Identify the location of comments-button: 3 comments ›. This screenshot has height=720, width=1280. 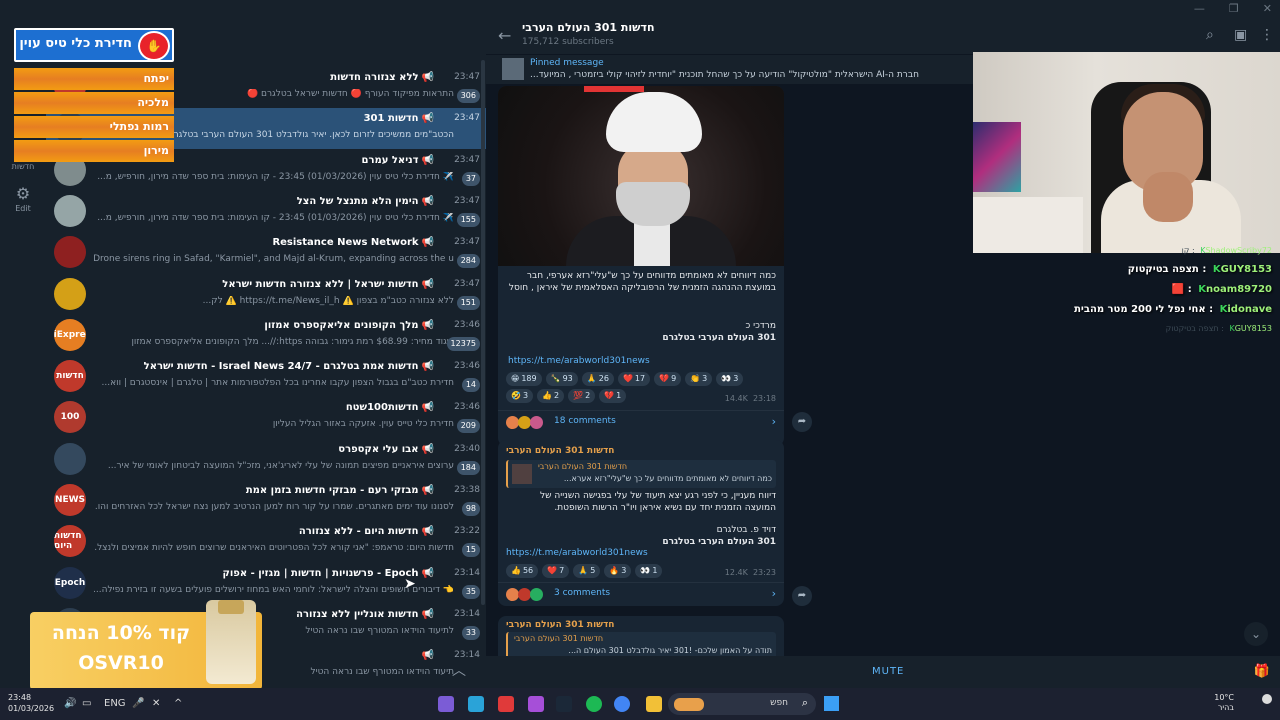
(641, 594).